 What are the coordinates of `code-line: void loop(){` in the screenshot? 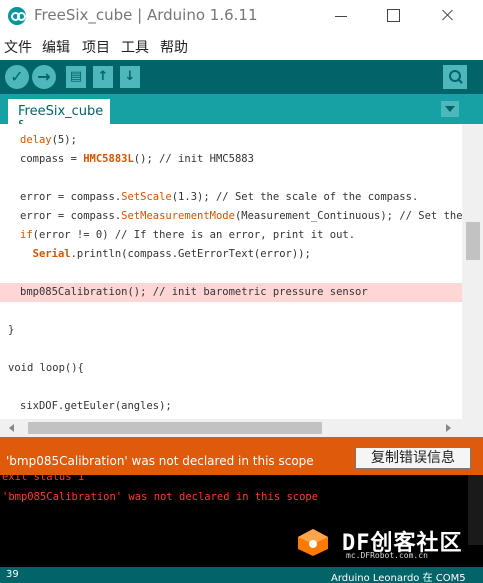 It's located at (46, 368).